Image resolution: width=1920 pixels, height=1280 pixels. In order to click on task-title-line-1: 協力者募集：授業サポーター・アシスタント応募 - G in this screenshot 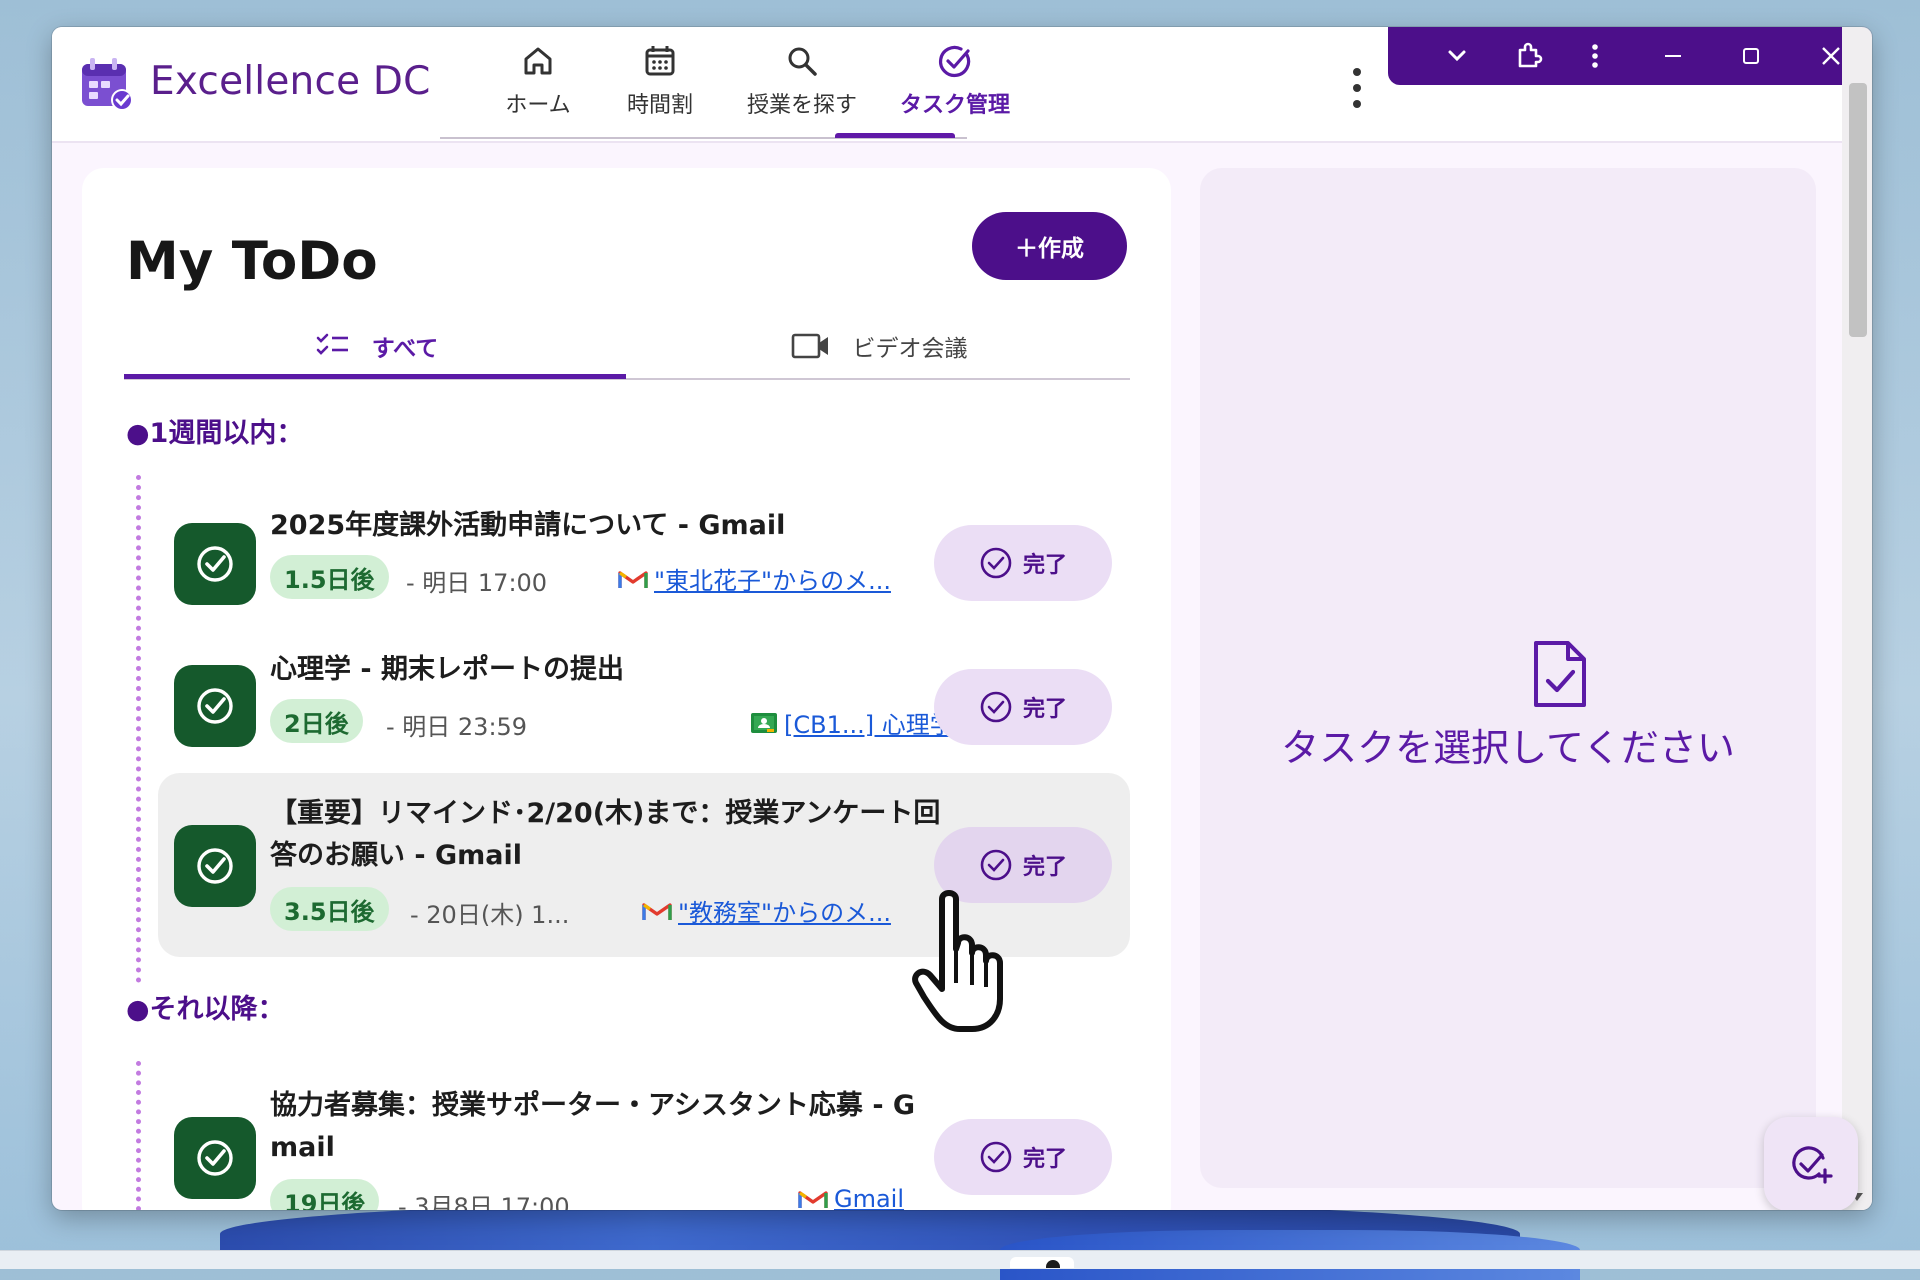, I will do `click(593, 1105)`.